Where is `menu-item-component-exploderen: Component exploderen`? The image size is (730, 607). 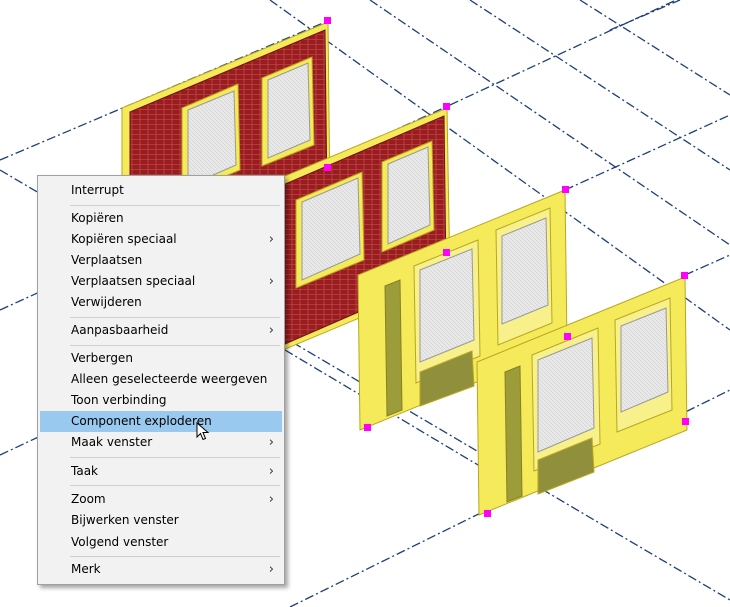 menu-item-component-exploderen: Component exploderen is located at coordinates (161, 421).